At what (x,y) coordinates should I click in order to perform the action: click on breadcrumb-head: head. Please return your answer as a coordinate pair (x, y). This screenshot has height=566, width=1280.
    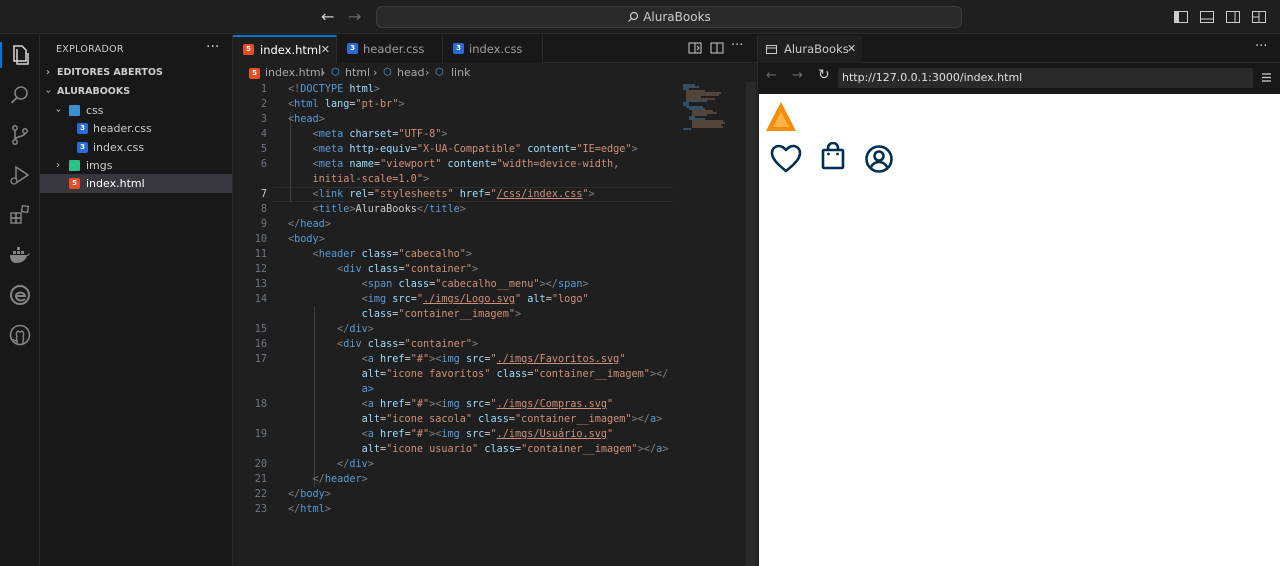
    Looking at the image, I should click on (410, 73).